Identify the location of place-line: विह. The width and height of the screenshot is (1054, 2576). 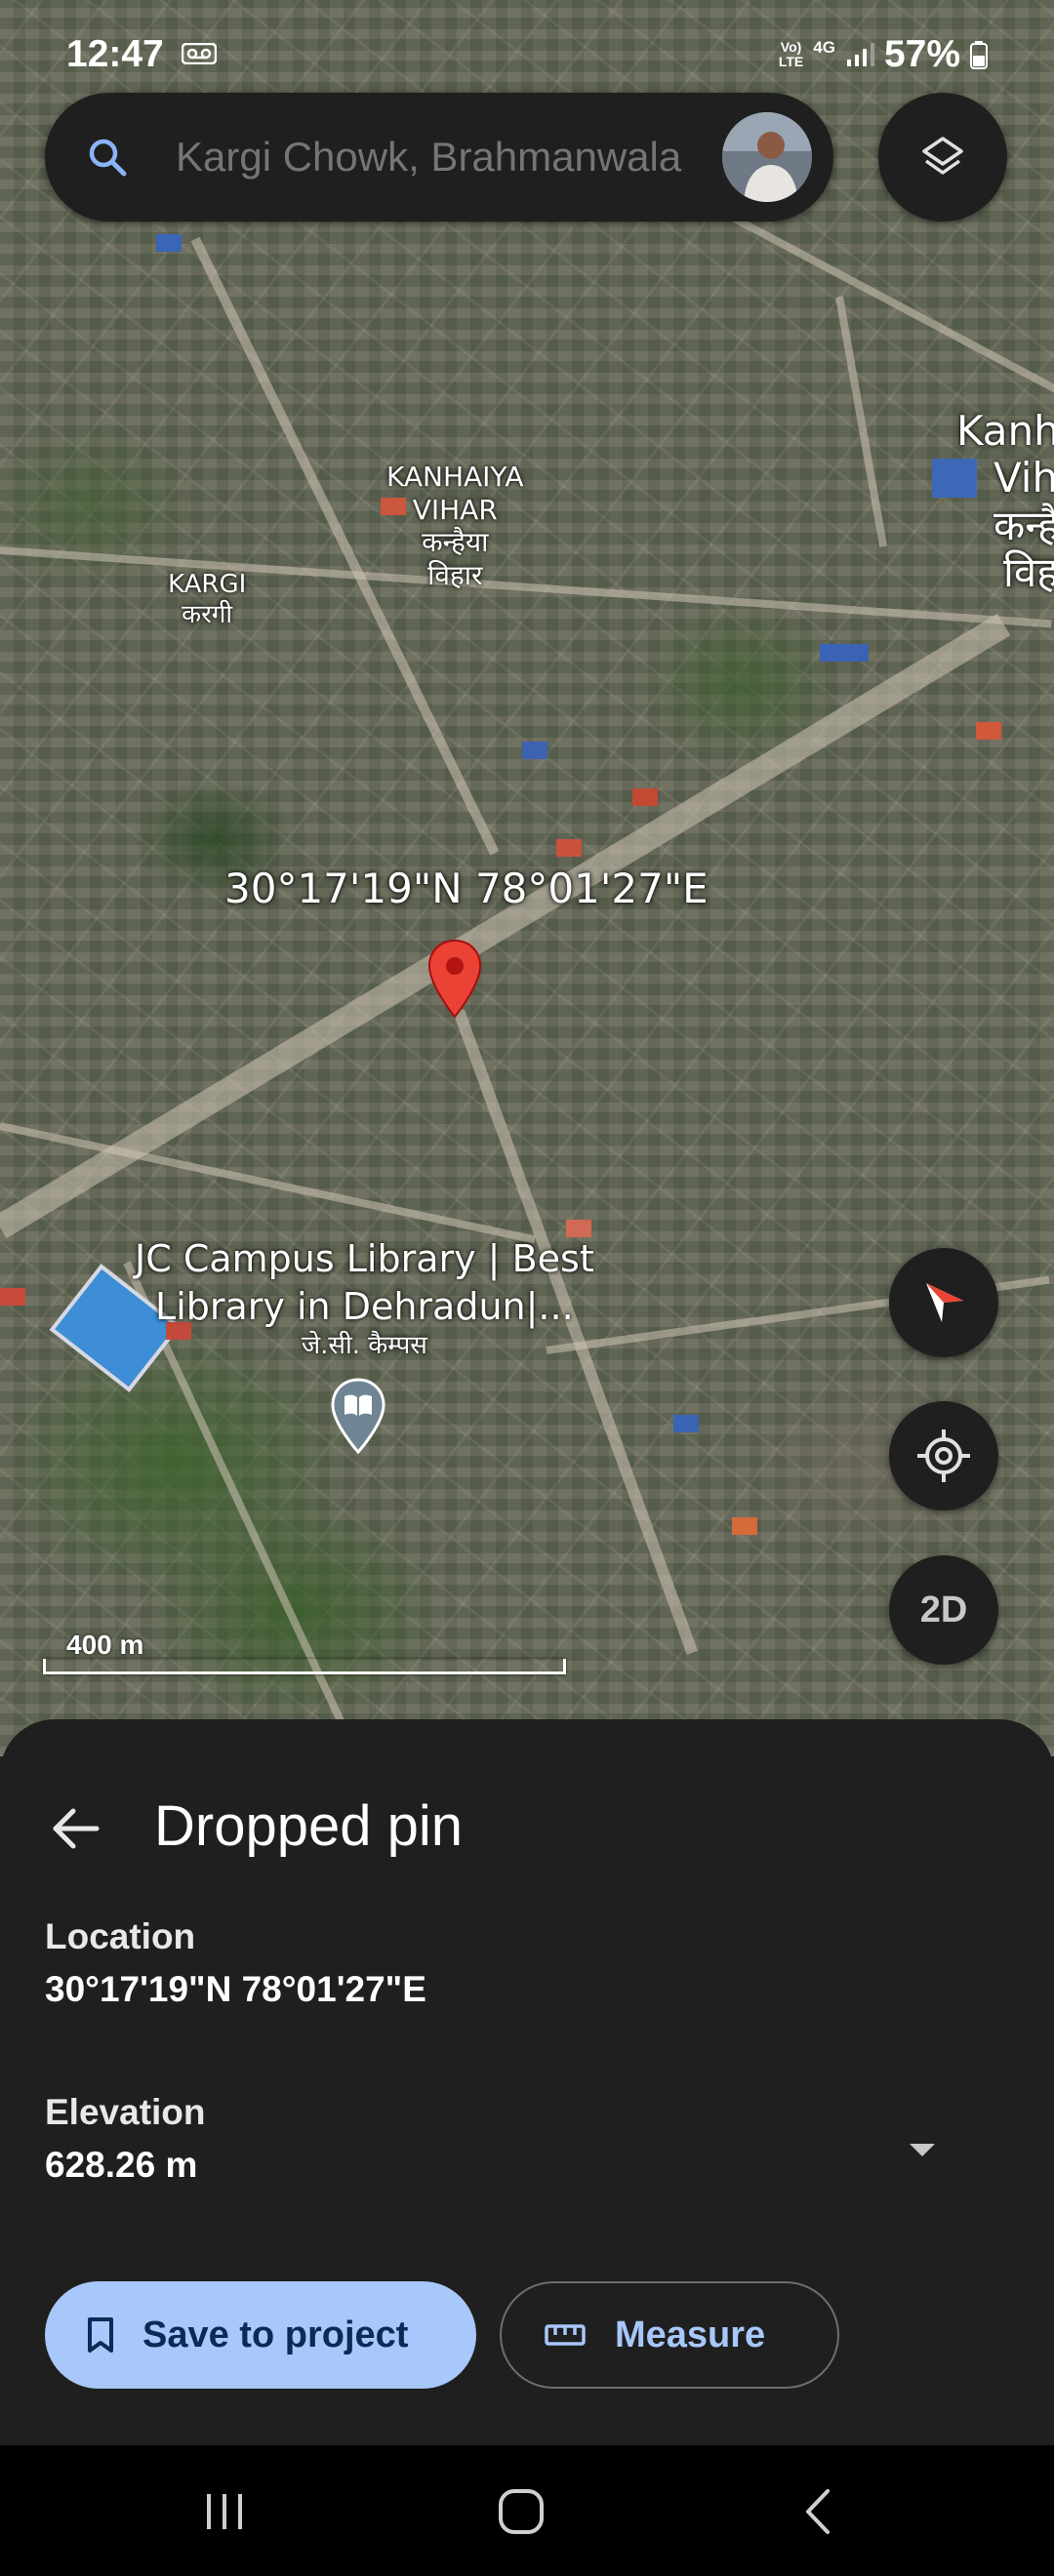
(1028, 571).